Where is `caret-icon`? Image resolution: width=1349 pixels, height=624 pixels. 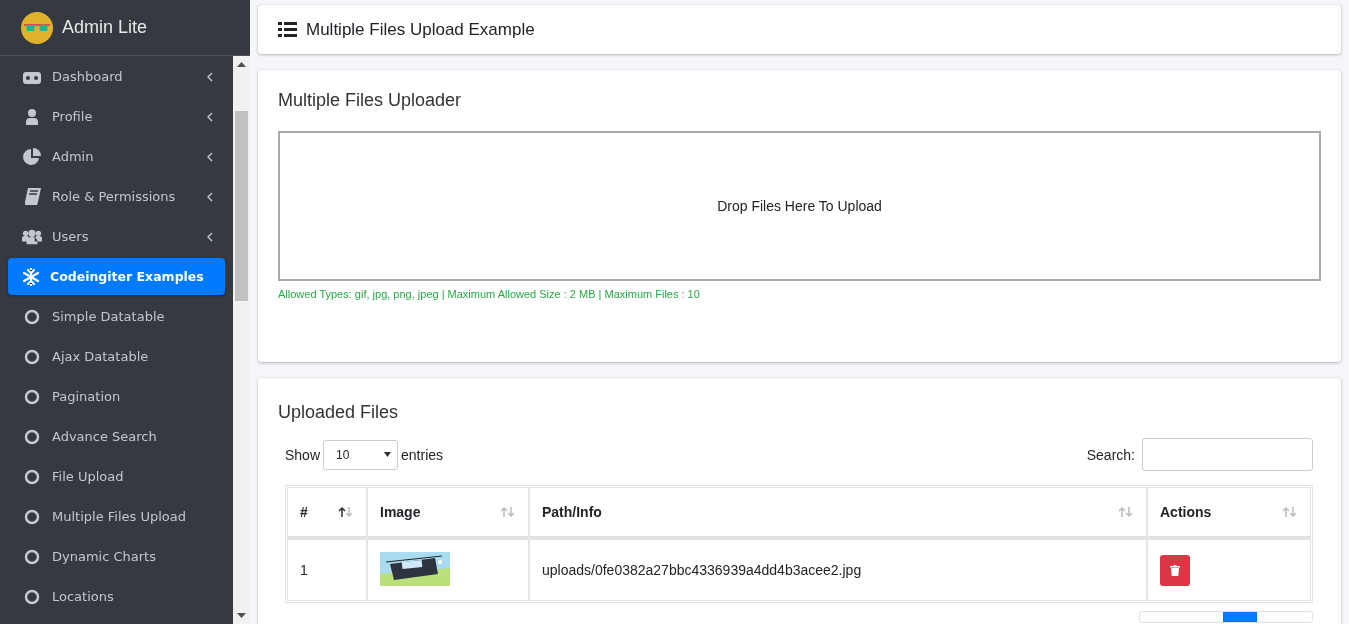
caret-icon is located at coordinates (388, 454).